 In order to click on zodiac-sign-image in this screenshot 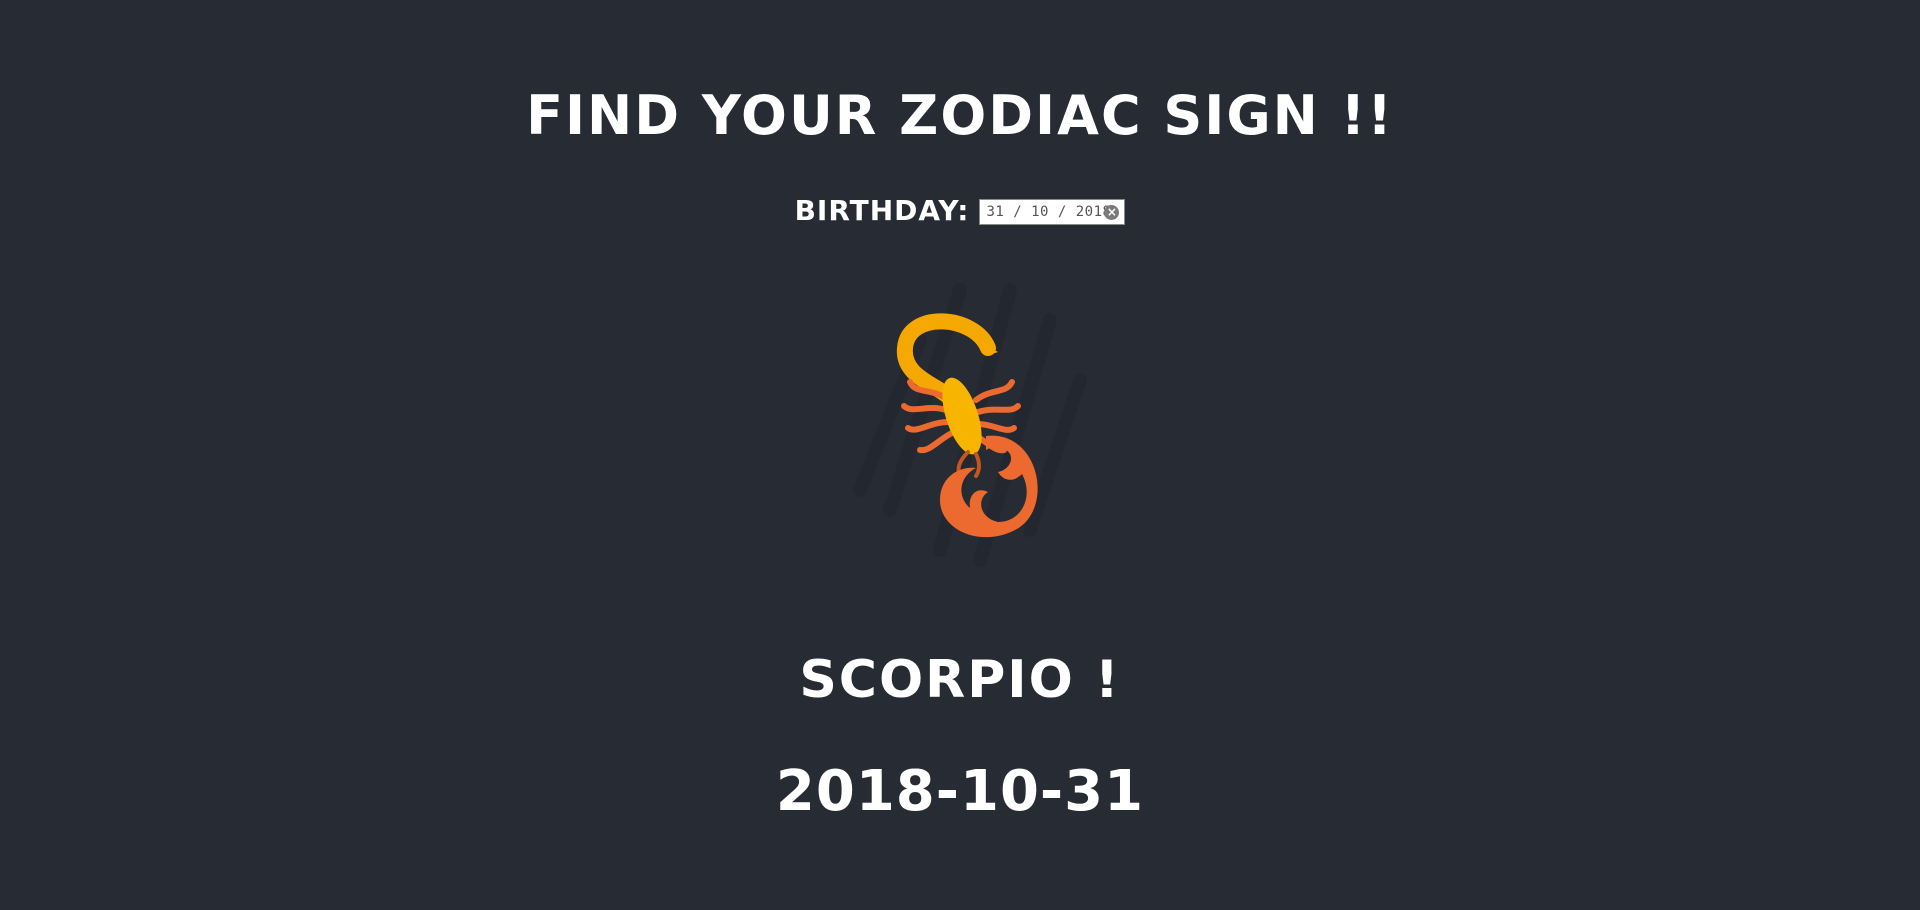, I will do `click(960, 420)`.